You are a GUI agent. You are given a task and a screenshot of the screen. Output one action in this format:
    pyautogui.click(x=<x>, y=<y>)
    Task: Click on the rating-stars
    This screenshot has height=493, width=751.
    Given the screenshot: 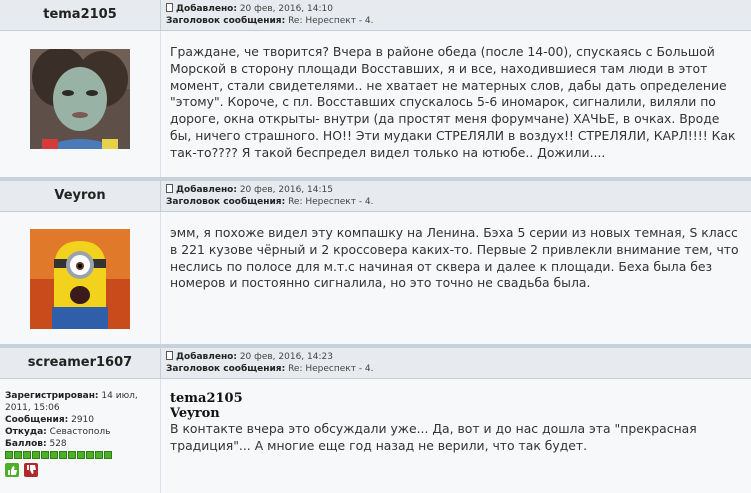 What is the action you would take?
    pyautogui.click(x=80, y=455)
    